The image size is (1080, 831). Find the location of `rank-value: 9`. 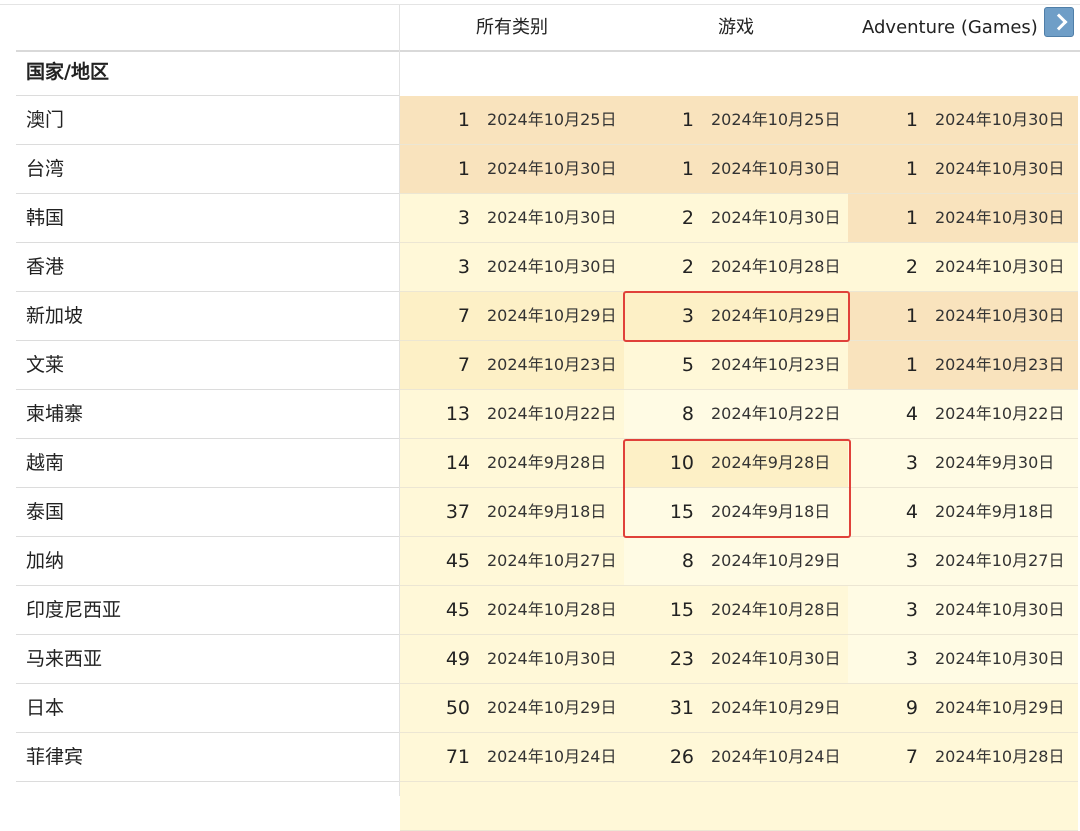

rank-value: 9 is located at coordinates (911, 708).